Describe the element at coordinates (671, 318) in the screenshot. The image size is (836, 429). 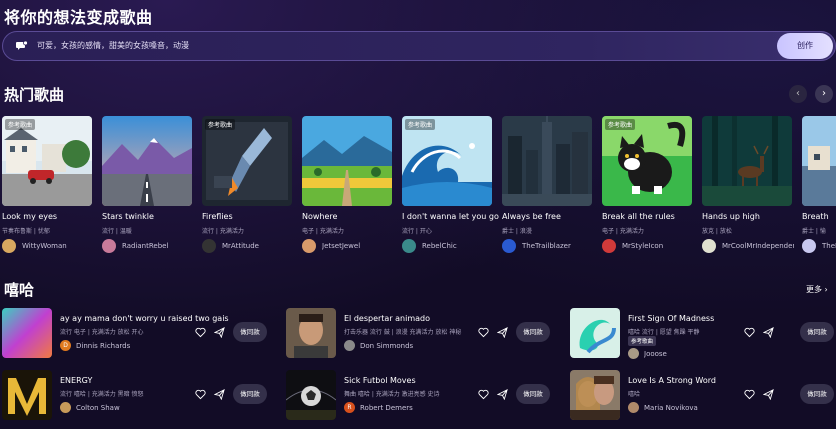
I see `song-title: First Sign Of Madness` at that location.